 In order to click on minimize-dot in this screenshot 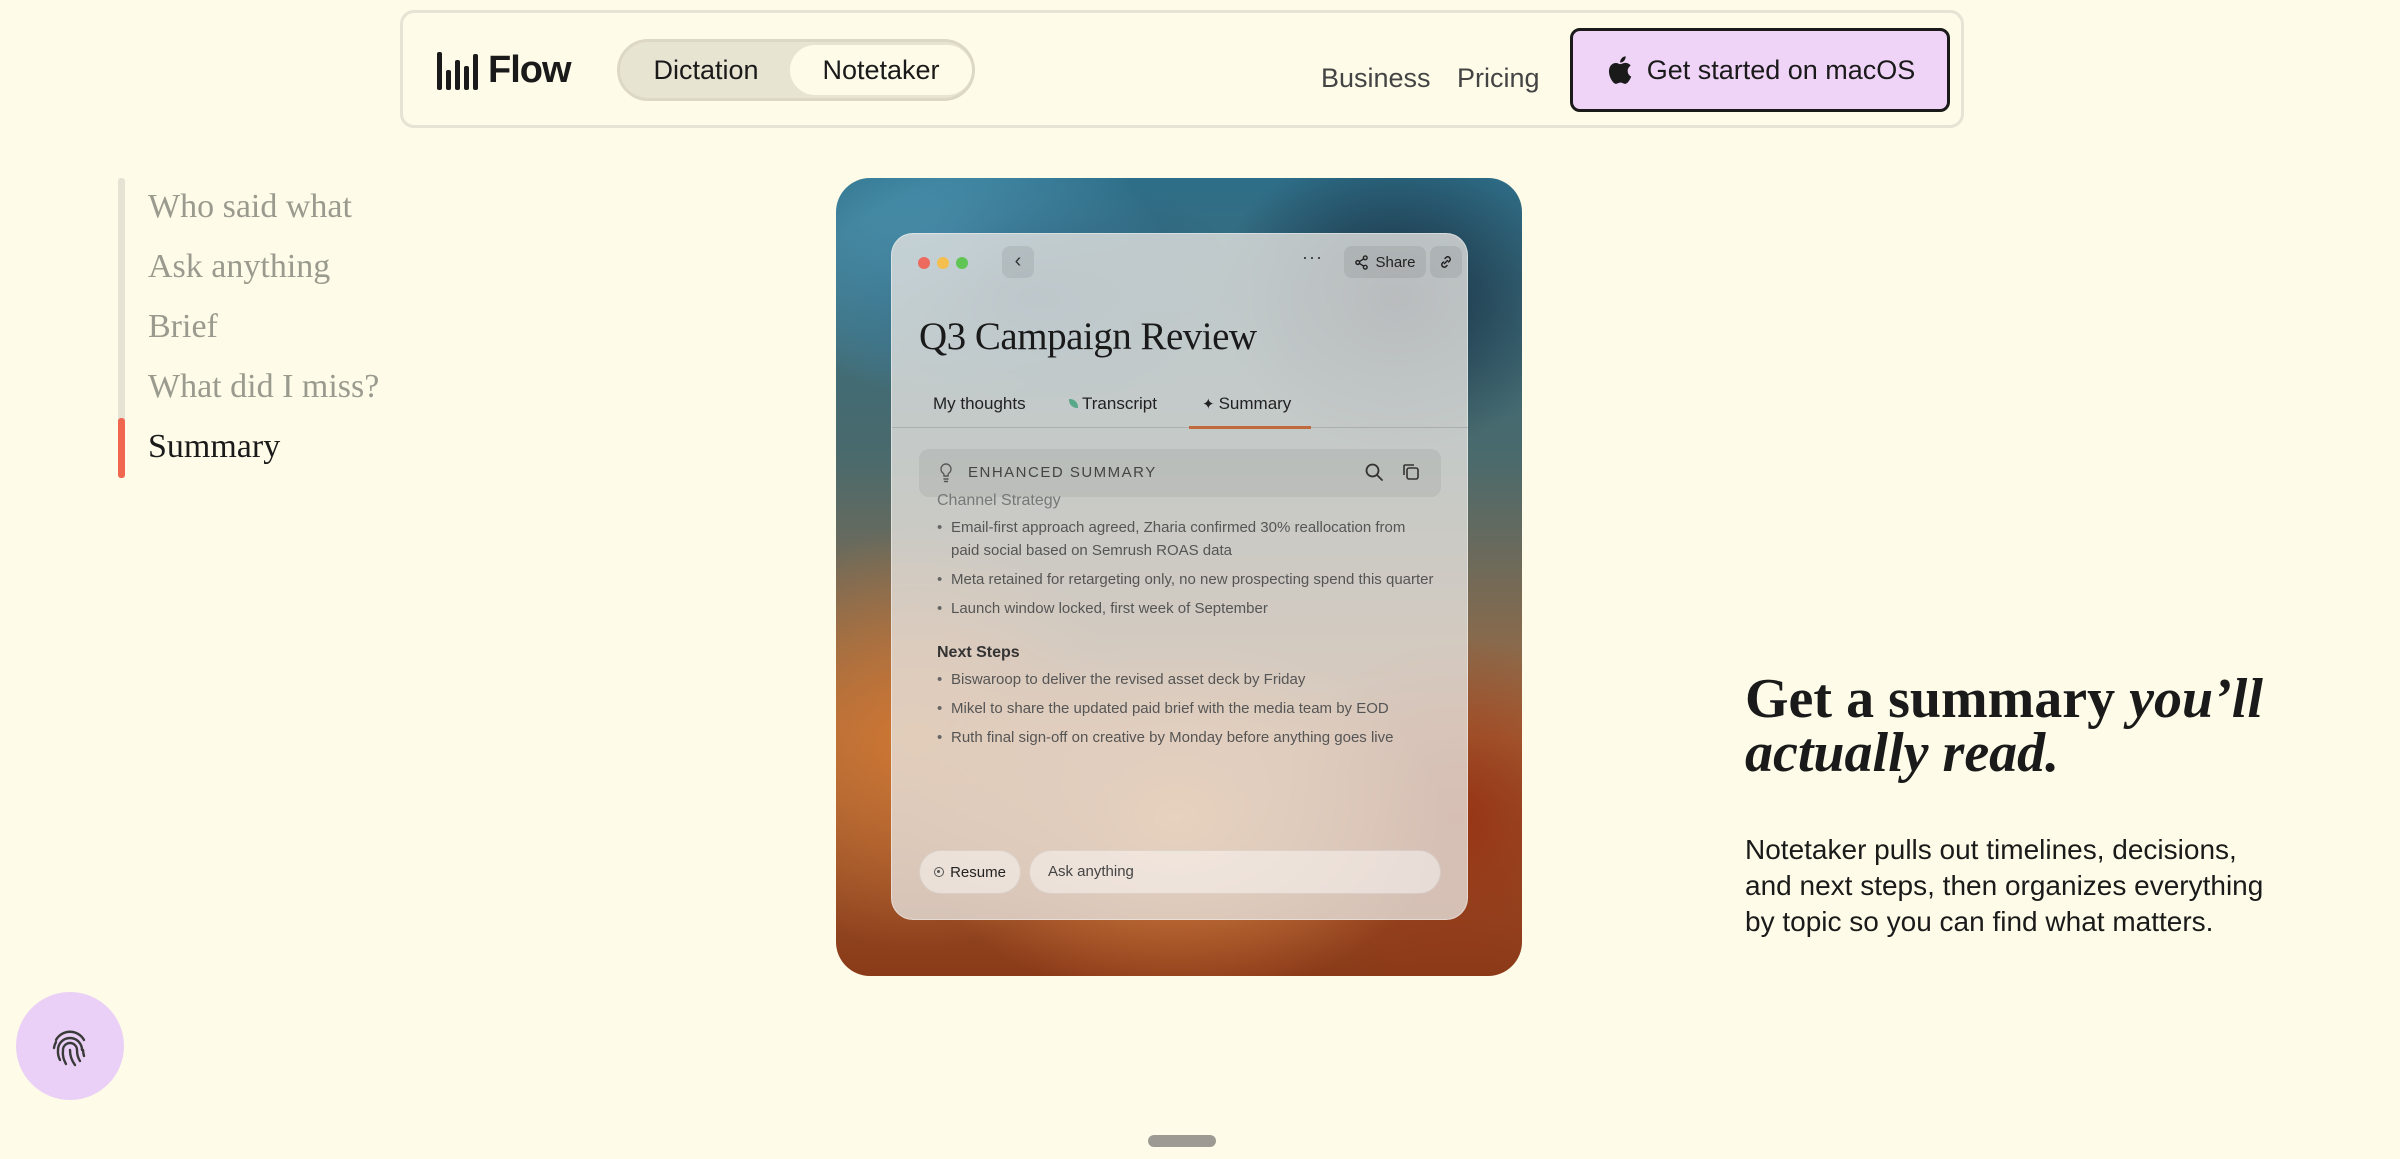, I will do `click(943, 263)`.